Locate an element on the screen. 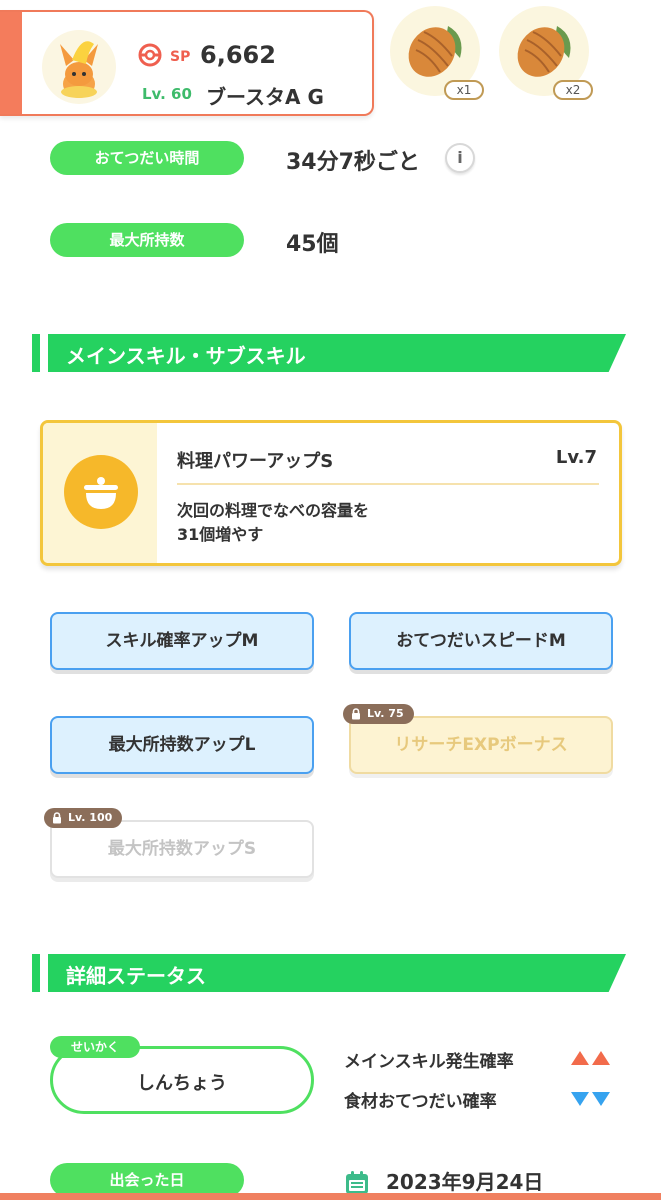  main-skill-level: Lv.7 is located at coordinates (576, 457).